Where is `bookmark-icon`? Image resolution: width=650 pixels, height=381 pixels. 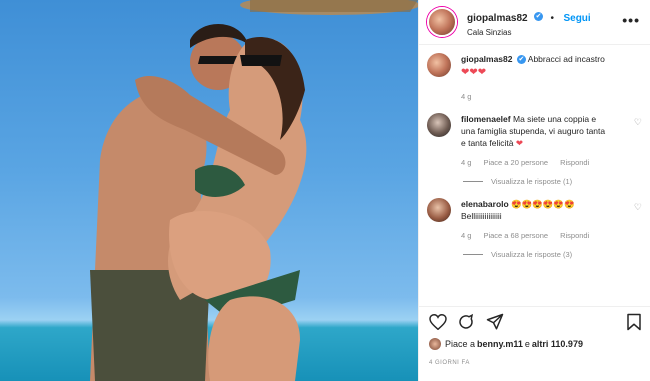 bookmark-icon is located at coordinates (634, 324).